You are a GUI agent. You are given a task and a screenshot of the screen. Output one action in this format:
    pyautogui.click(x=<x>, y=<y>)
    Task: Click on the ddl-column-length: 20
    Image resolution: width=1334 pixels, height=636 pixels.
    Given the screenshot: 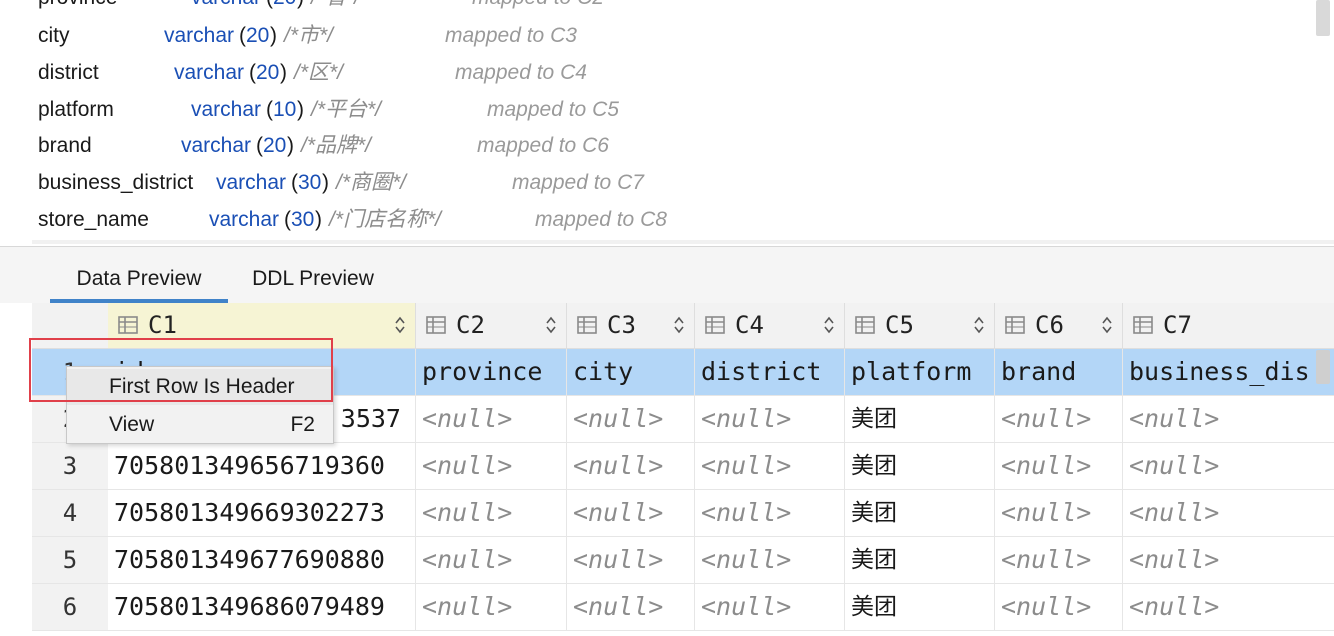 What is the action you would take?
    pyautogui.click(x=284, y=5)
    